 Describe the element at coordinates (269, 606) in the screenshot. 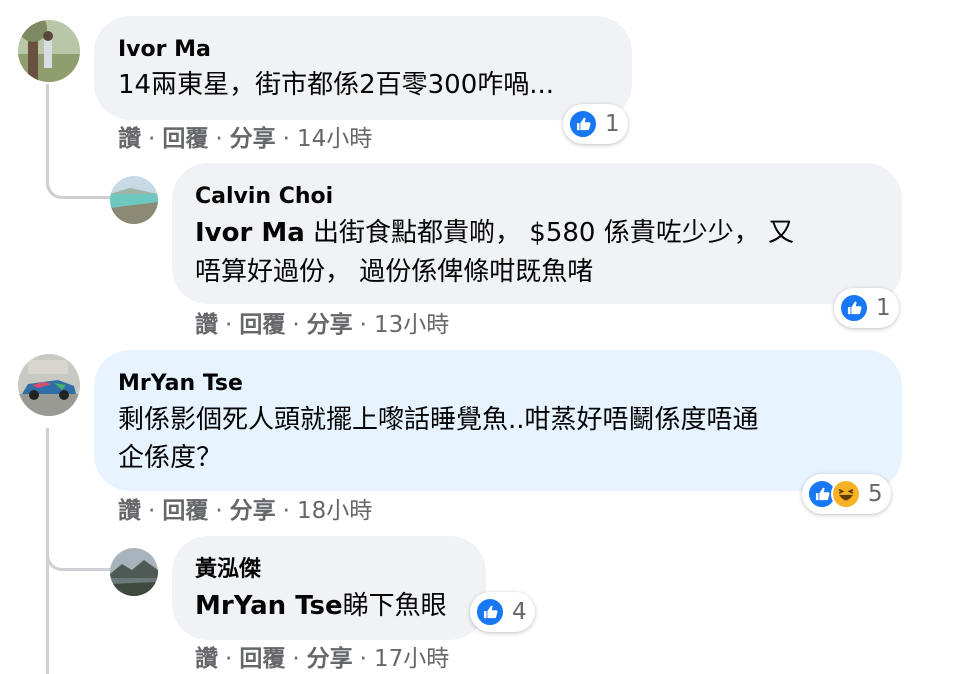

I see `mention-link: MrYan Tse` at that location.